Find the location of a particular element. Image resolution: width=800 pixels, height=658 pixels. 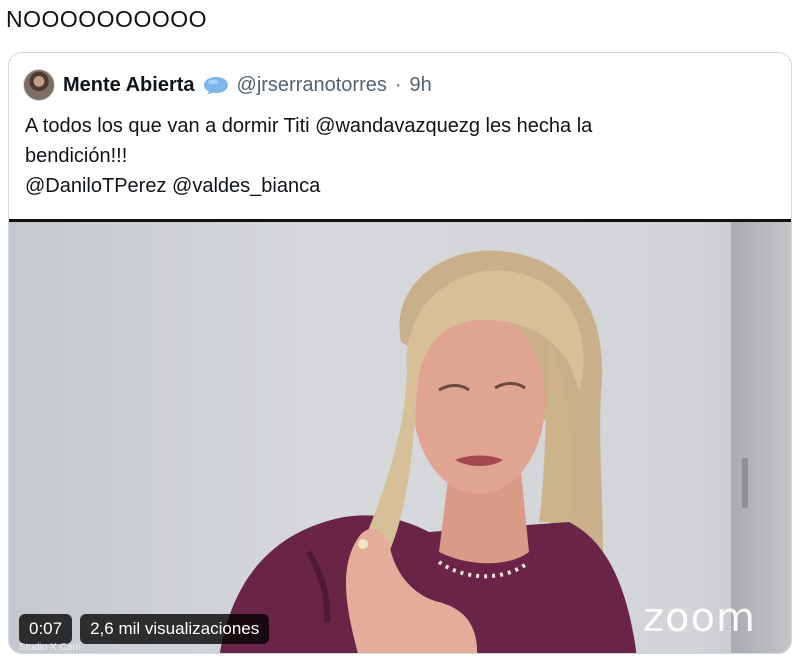

author-name: Mente Abierta is located at coordinates (129, 85).